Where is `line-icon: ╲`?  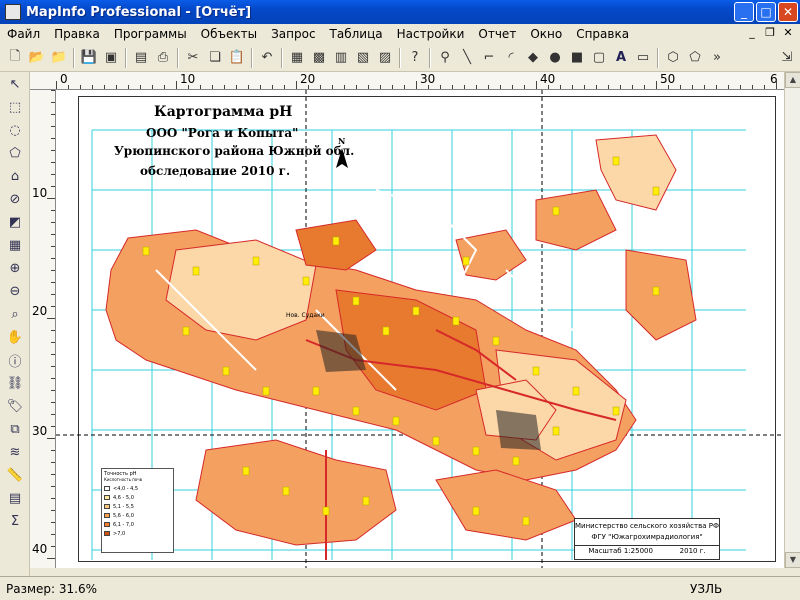
line-icon: ╲ is located at coordinates (467, 58).